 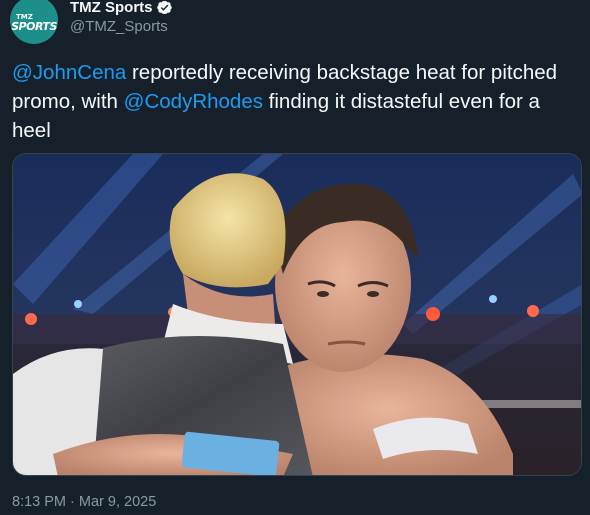 I want to click on avatar-logo: TMZ SPORTS, so click(x=34, y=23).